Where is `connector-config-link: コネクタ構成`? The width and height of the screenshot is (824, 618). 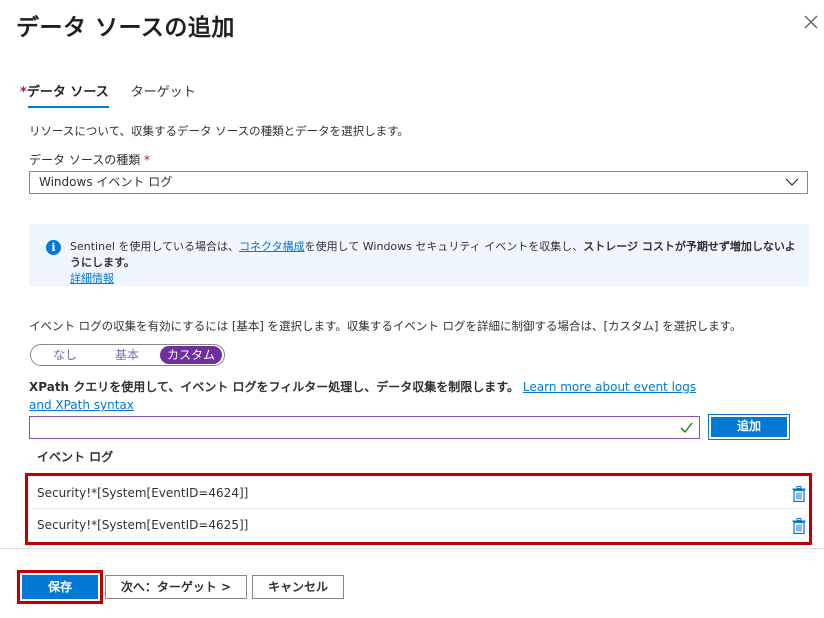
connector-config-link: コネクタ構成 is located at coordinates (272, 246).